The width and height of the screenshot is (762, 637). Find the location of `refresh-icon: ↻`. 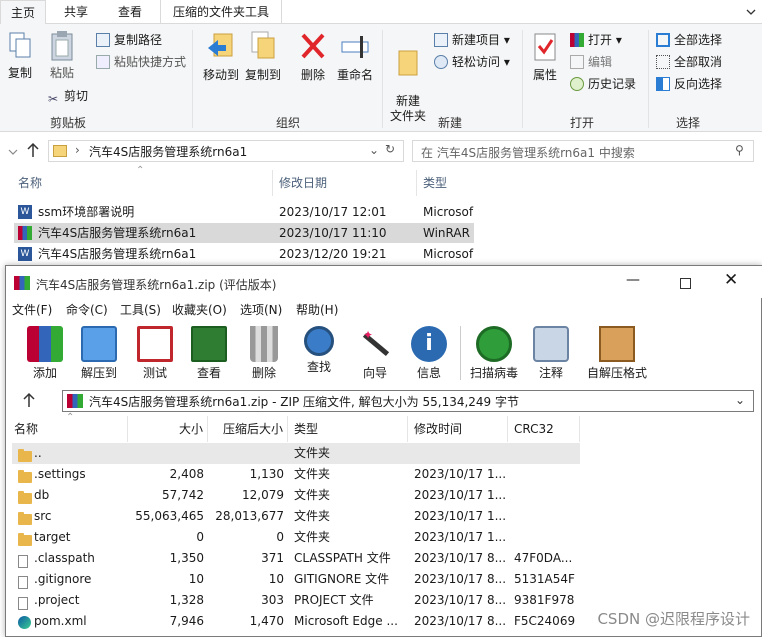

refresh-icon: ↻ is located at coordinates (390, 149).